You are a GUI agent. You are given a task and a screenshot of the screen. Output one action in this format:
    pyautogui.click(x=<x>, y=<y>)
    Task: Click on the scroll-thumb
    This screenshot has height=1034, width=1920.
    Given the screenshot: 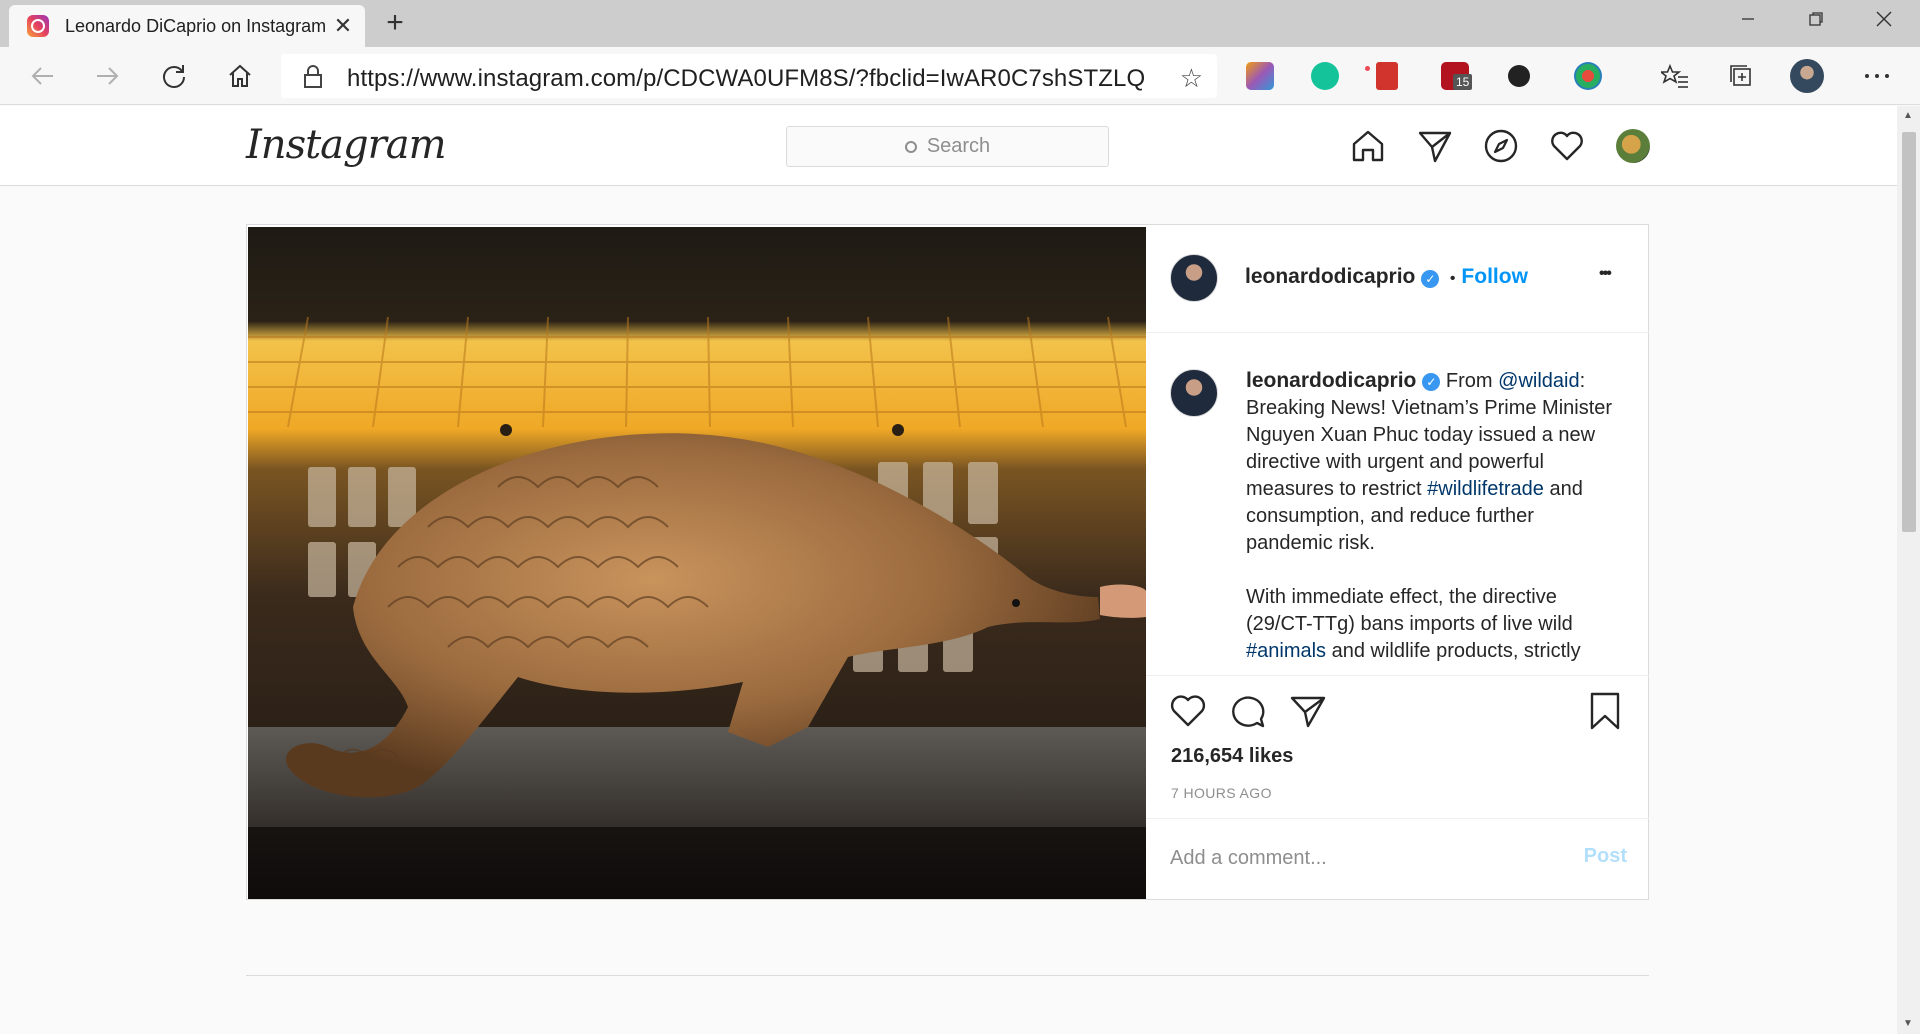 What is the action you would take?
    pyautogui.click(x=1909, y=332)
    